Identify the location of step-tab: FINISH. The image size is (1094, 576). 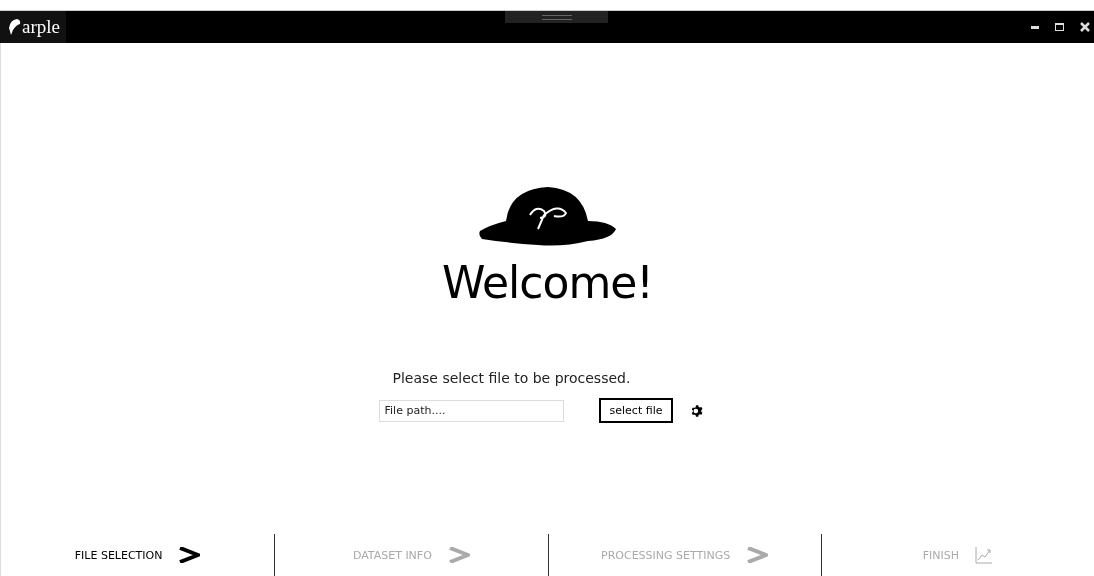
(941, 555).